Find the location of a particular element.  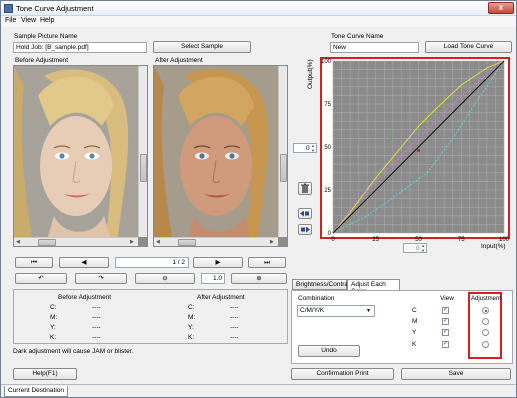

graph-x-axis-label: Input(%) is located at coordinates (493, 246).